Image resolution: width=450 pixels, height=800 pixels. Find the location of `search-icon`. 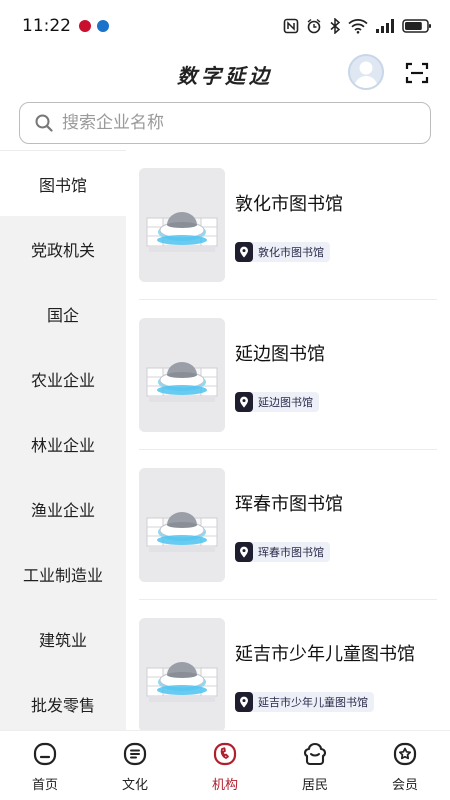

search-icon is located at coordinates (44, 123).